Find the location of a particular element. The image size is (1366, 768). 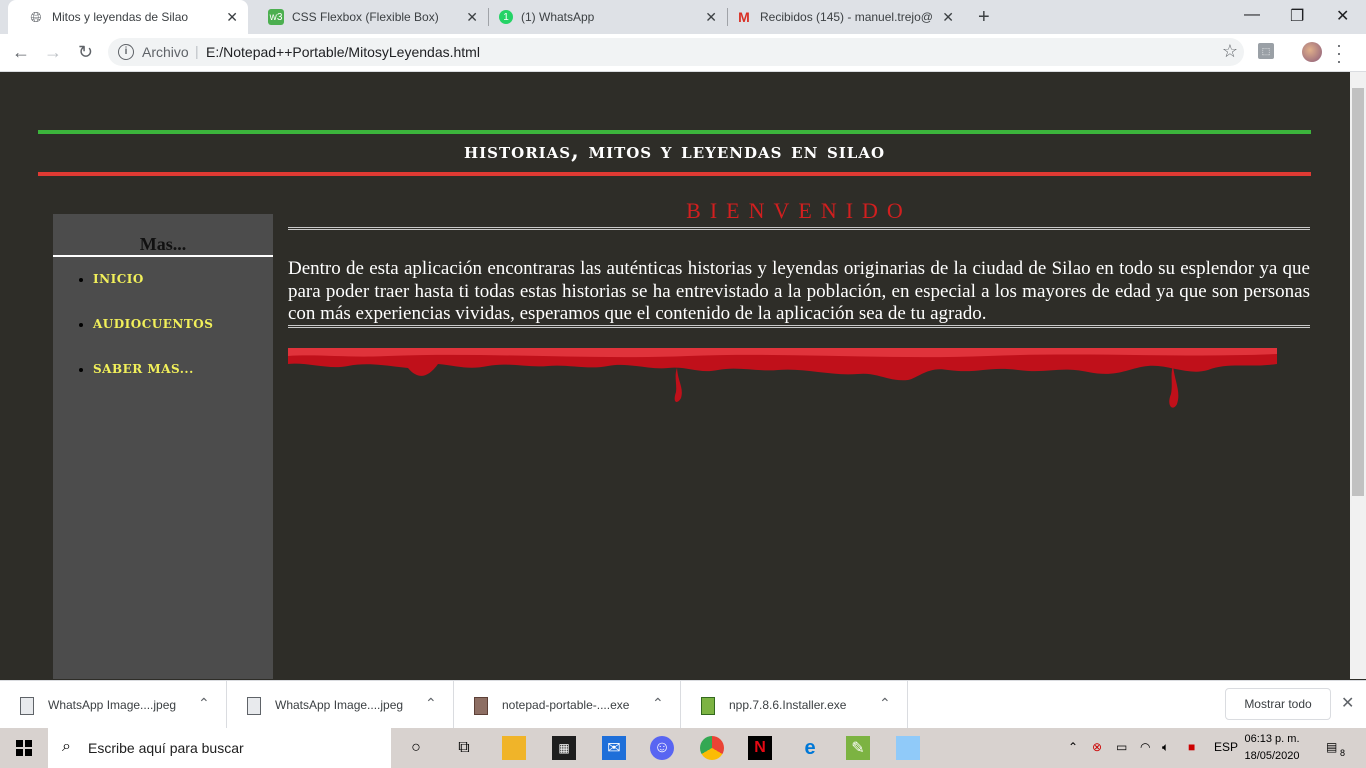

red-stripe is located at coordinates (674, 174).